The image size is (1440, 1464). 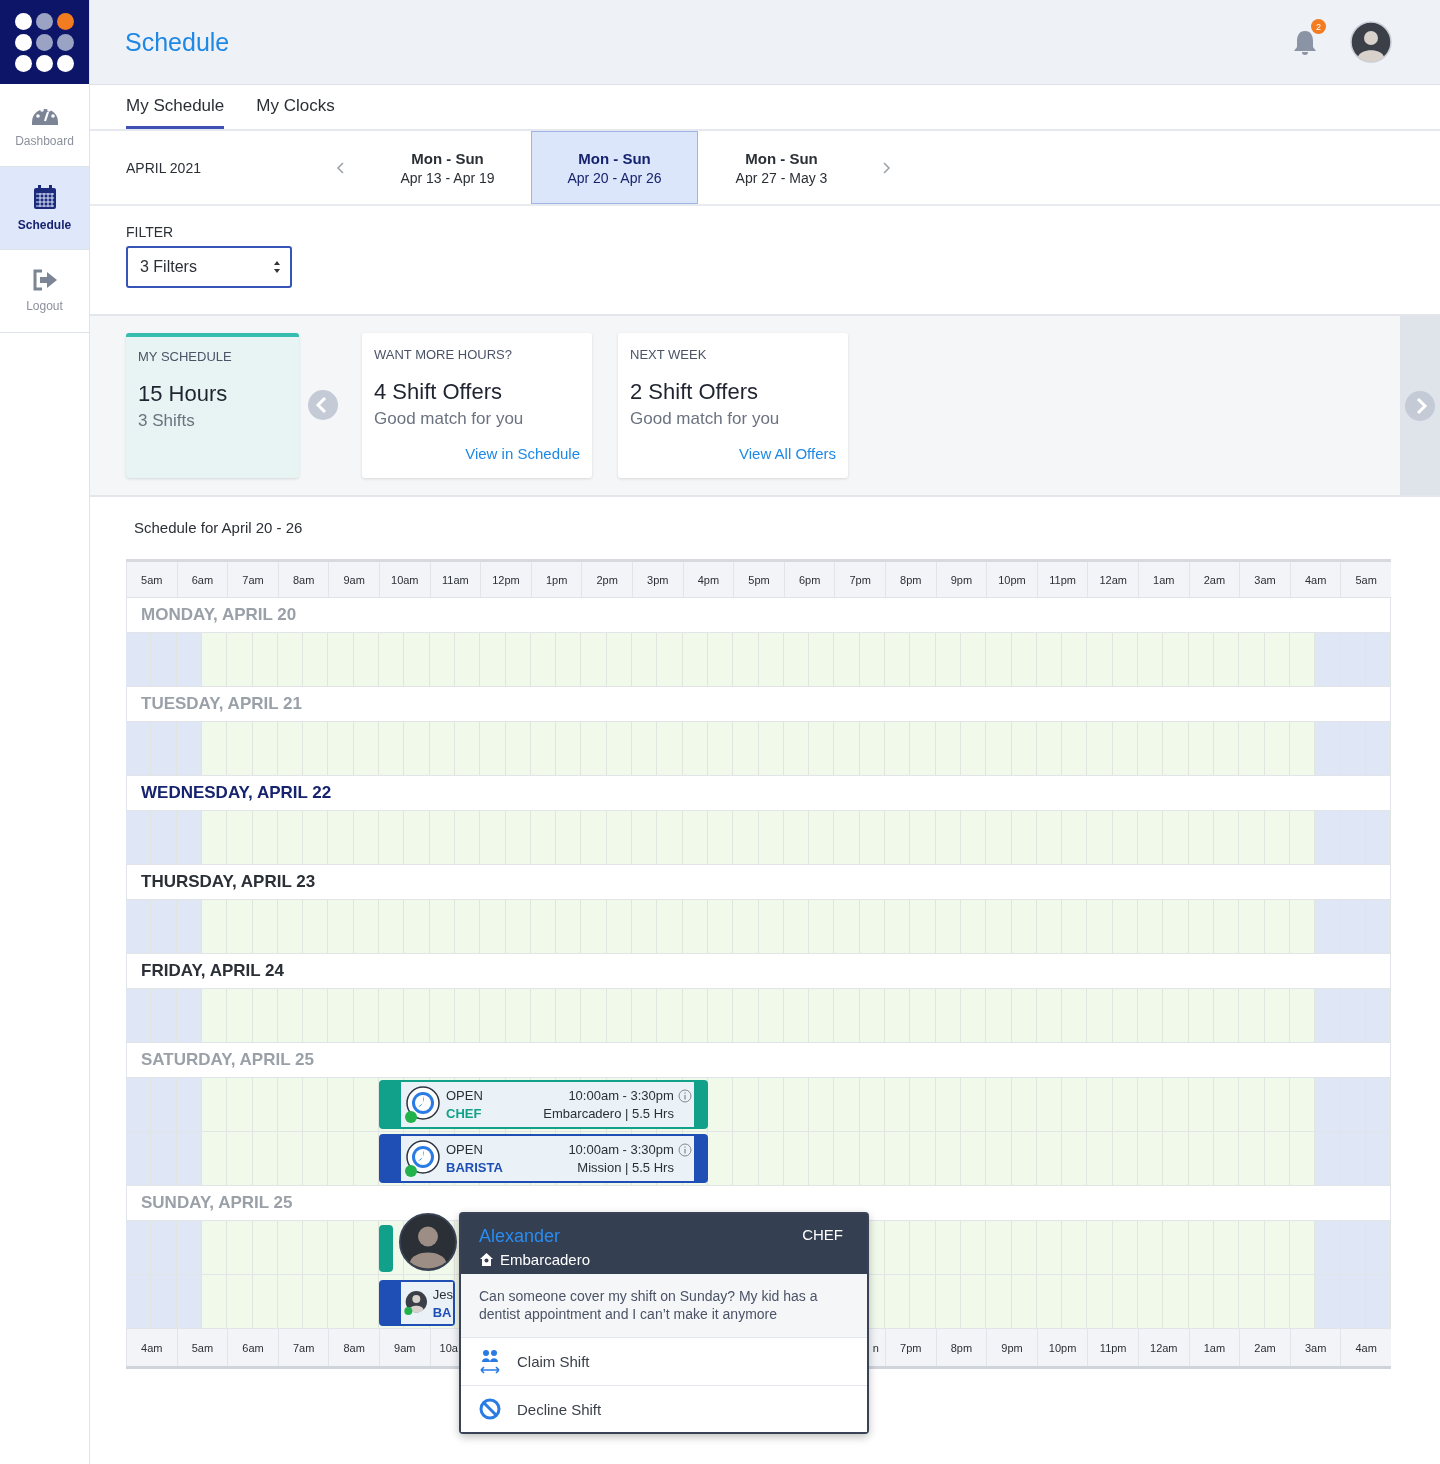 I want to click on hour-label: 3am, so click(x=1315, y=1347).